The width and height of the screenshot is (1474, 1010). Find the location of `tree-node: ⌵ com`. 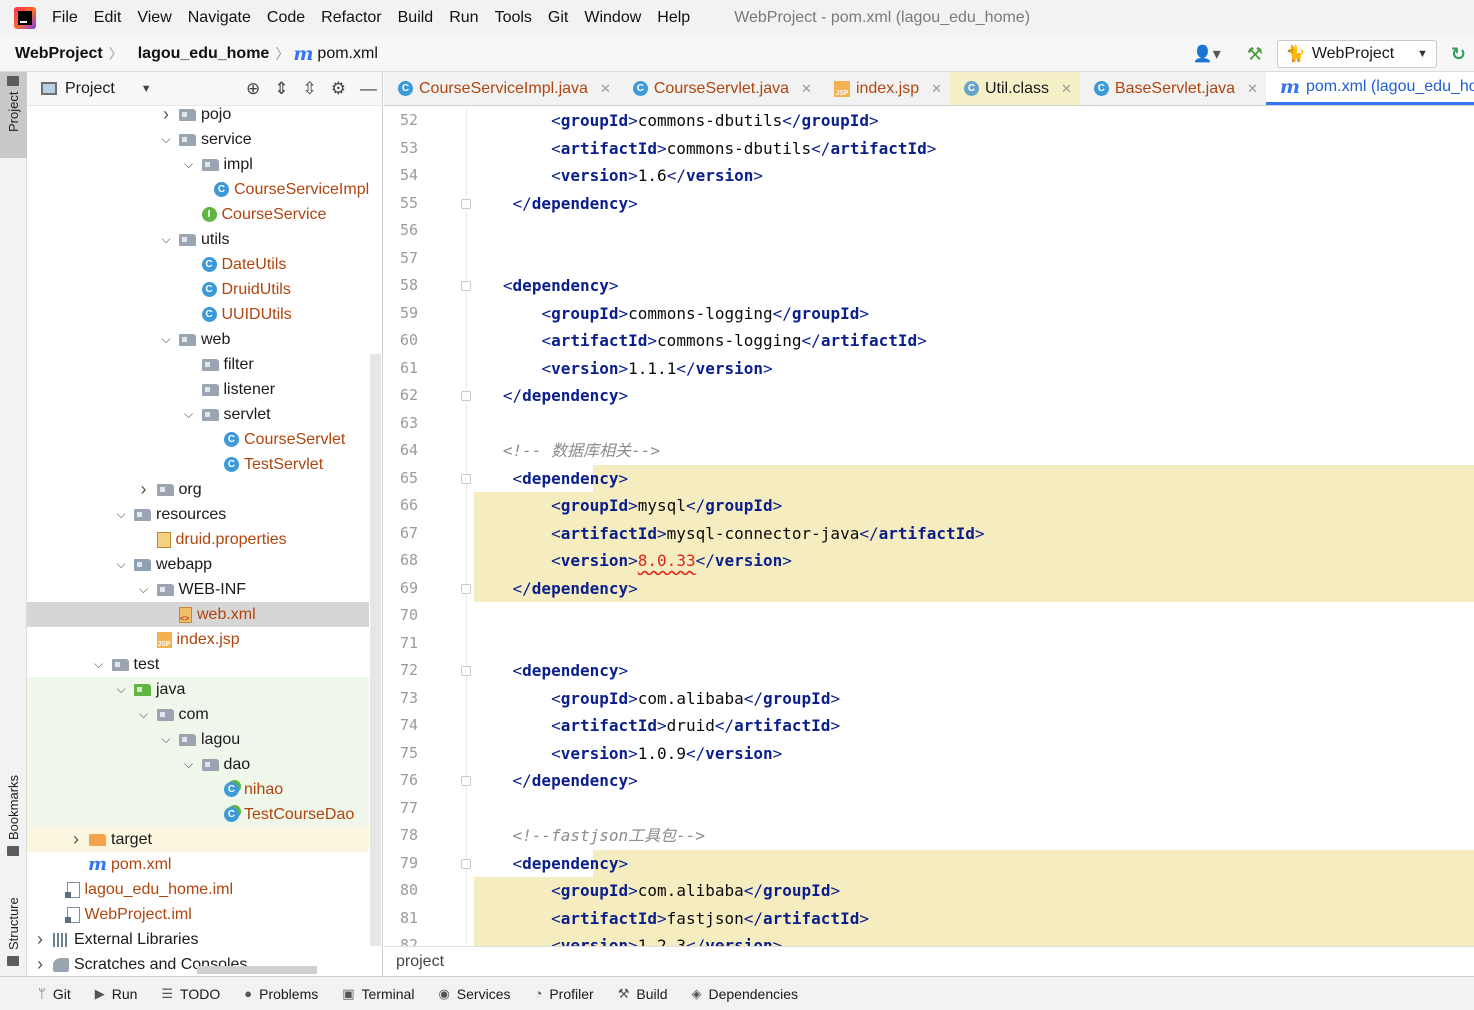

tree-node: ⌵ com is located at coordinates (198, 714).